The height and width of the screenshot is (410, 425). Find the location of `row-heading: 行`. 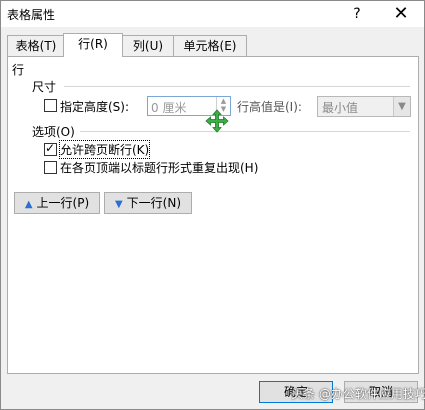

row-heading: 行 is located at coordinates (18, 70).